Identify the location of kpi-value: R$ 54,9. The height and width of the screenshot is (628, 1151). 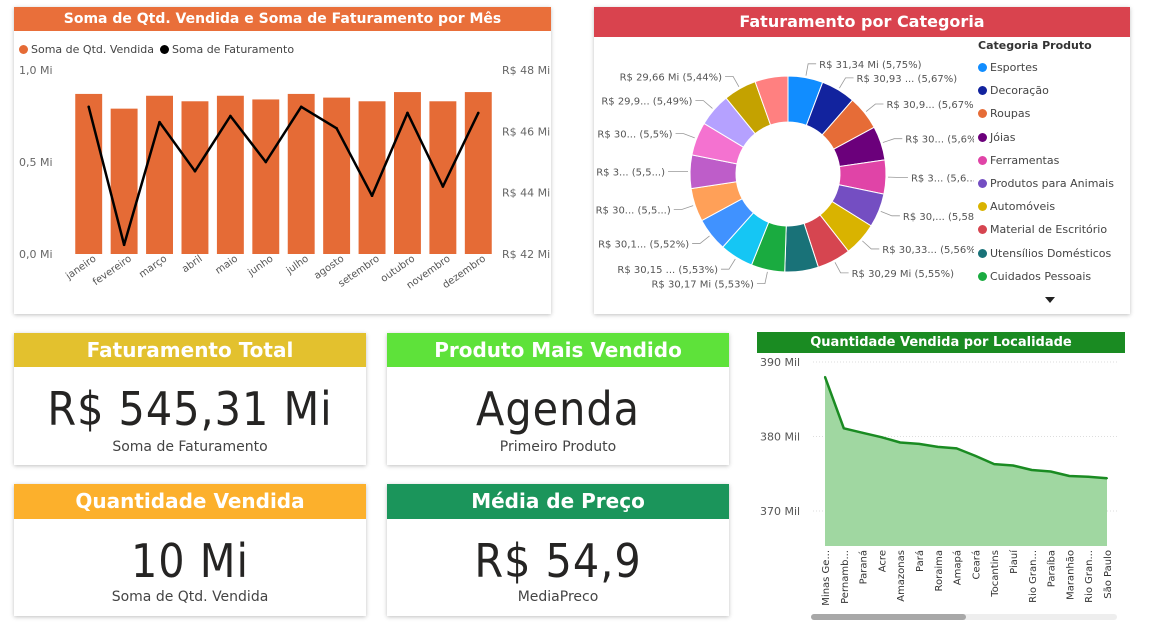
(558, 561).